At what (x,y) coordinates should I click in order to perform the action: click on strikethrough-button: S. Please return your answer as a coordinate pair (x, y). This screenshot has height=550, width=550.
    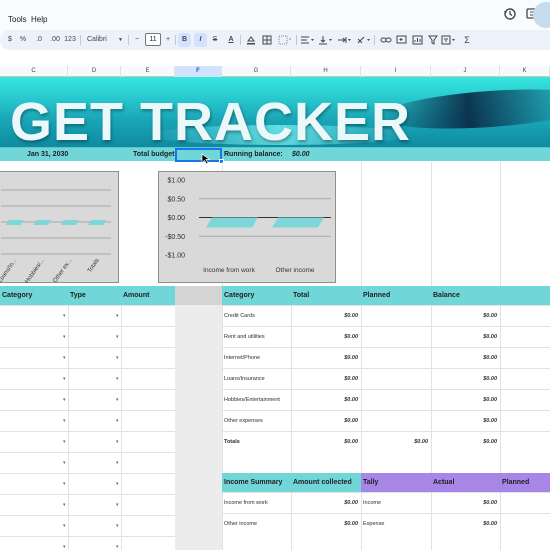
    Looking at the image, I should click on (215, 40).